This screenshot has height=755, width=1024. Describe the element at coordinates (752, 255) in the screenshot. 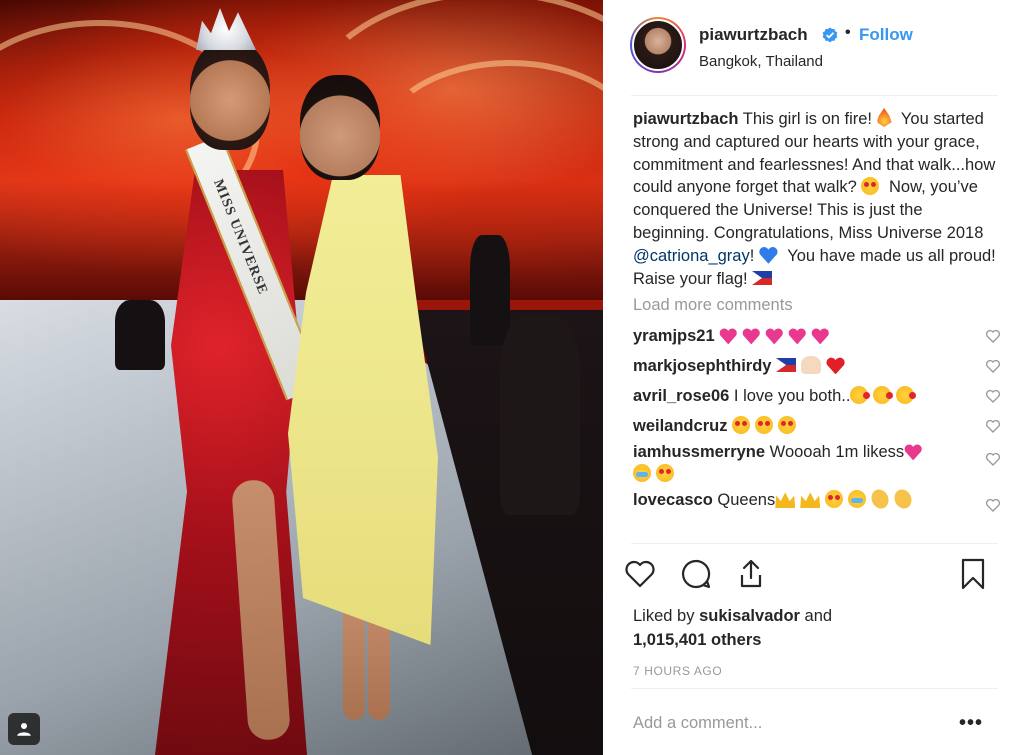

I see `caption-text: !` at that location.